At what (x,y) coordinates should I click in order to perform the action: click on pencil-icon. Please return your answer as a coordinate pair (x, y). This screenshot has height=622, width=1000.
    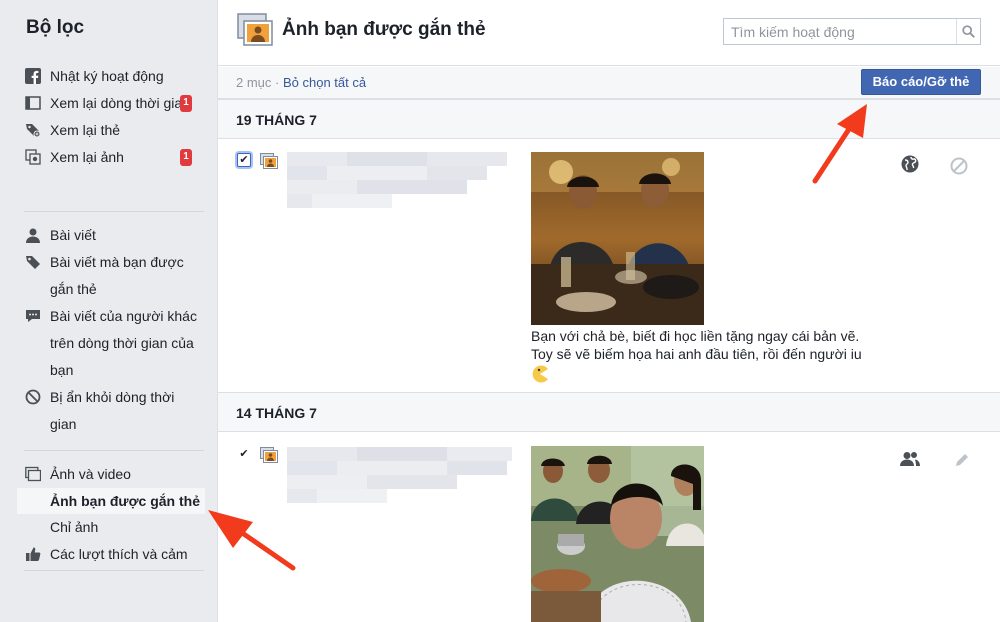
    Looking at the image, I should click on (962, 460).